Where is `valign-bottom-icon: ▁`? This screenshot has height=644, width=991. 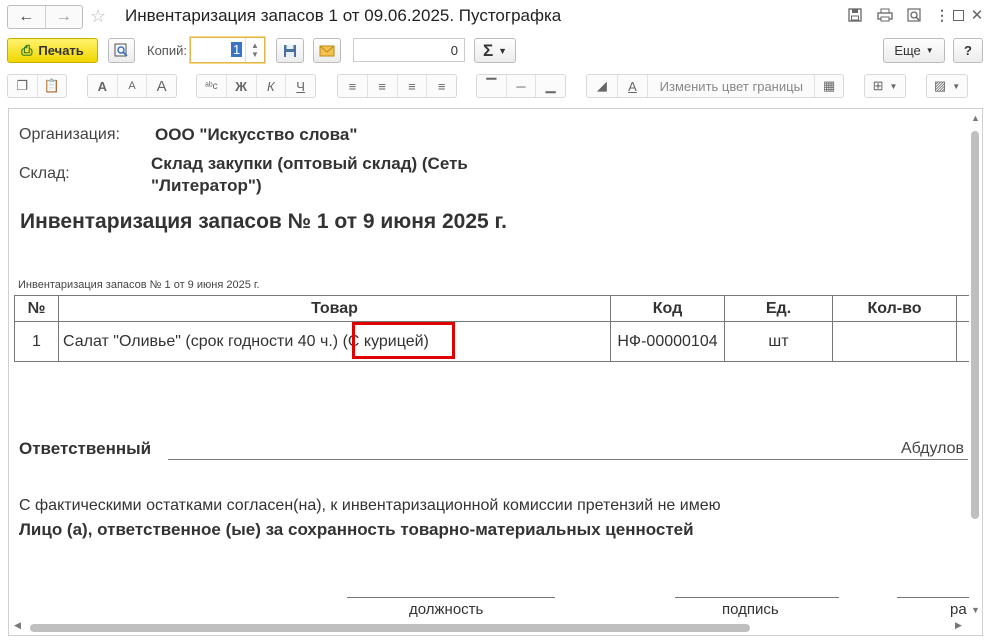 valign-bottom-icon: ▁ is located at coordinates (550, 86).